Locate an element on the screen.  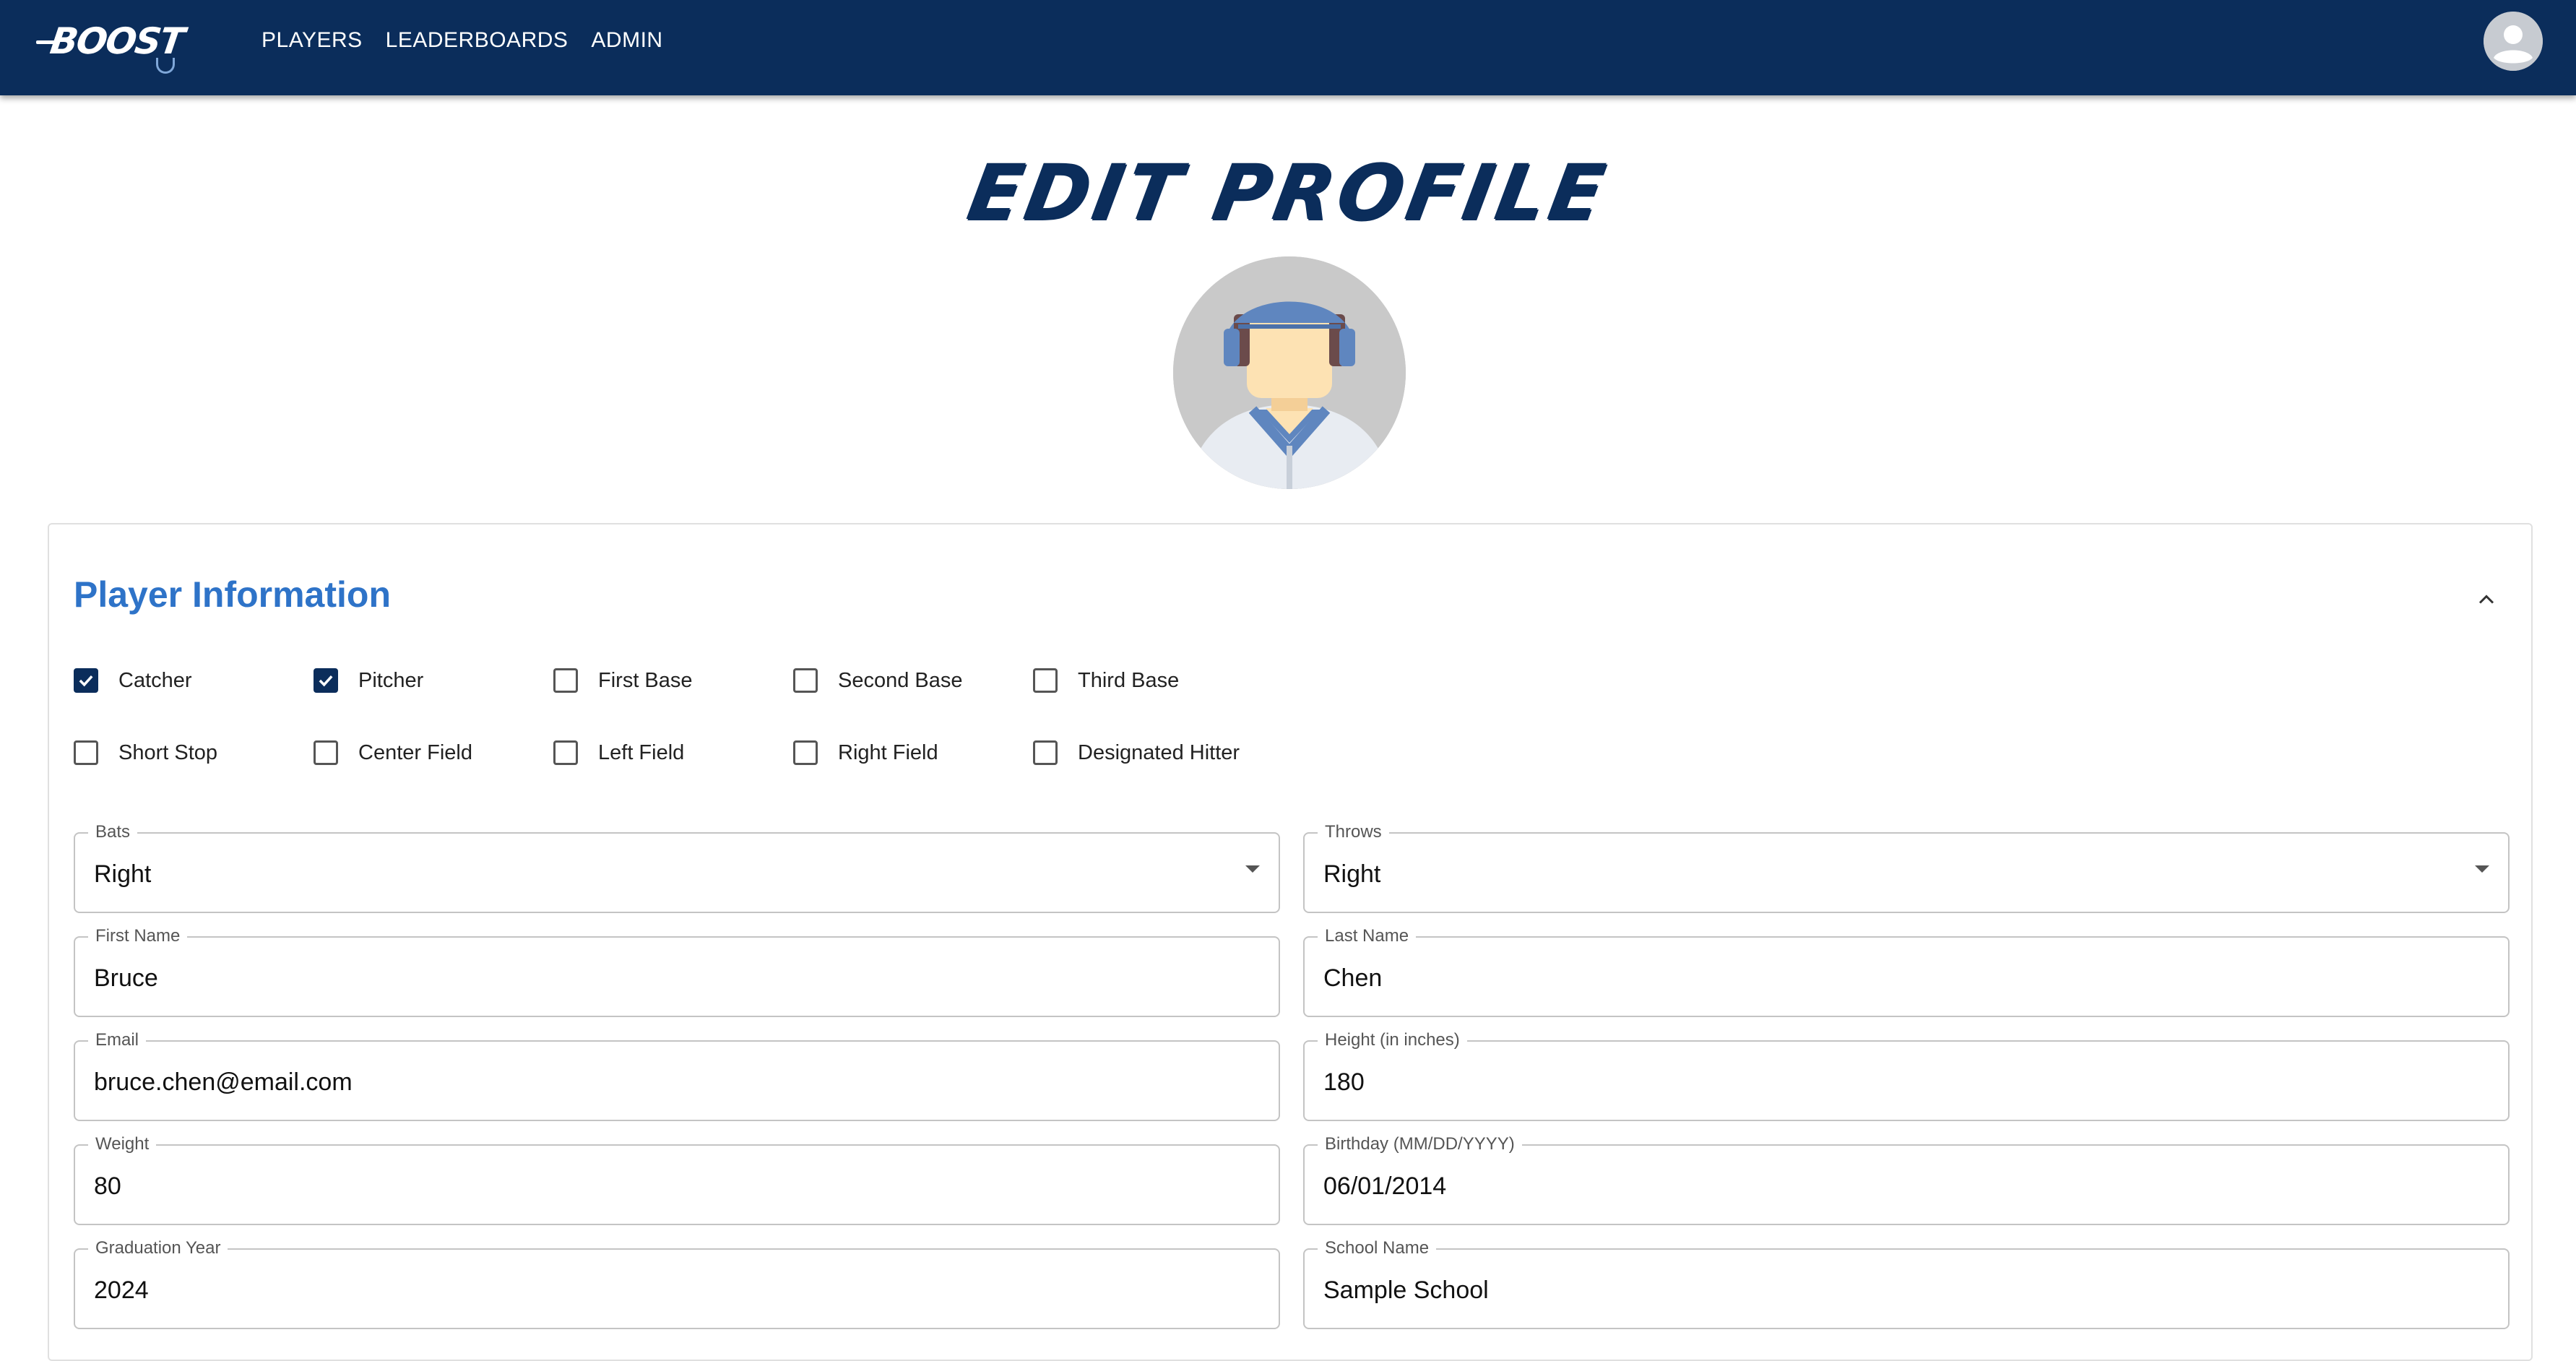
bats-select: Bats Right is located at coordinates (677, 867).